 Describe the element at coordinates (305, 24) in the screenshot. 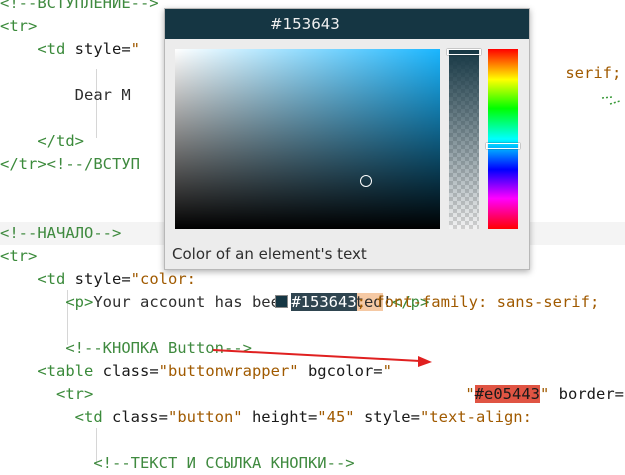

I see `color-hex-value: #153643` at that location.